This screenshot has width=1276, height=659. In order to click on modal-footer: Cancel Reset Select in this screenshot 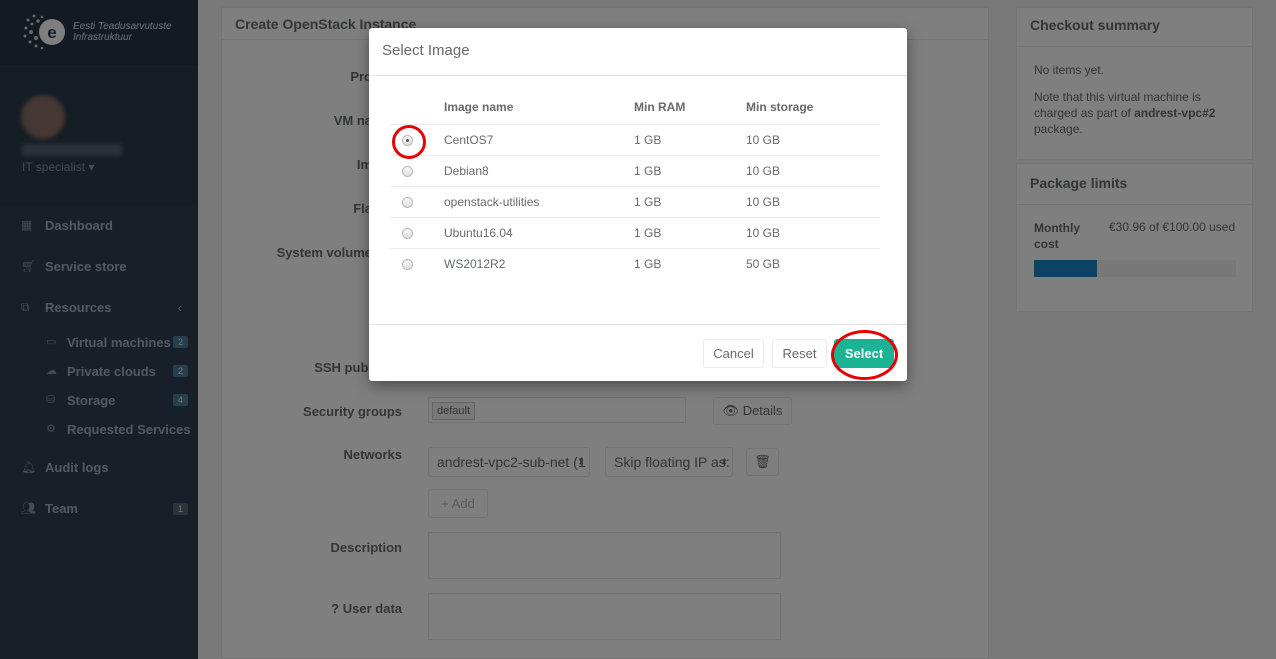, I will do `click(638, 352)`.